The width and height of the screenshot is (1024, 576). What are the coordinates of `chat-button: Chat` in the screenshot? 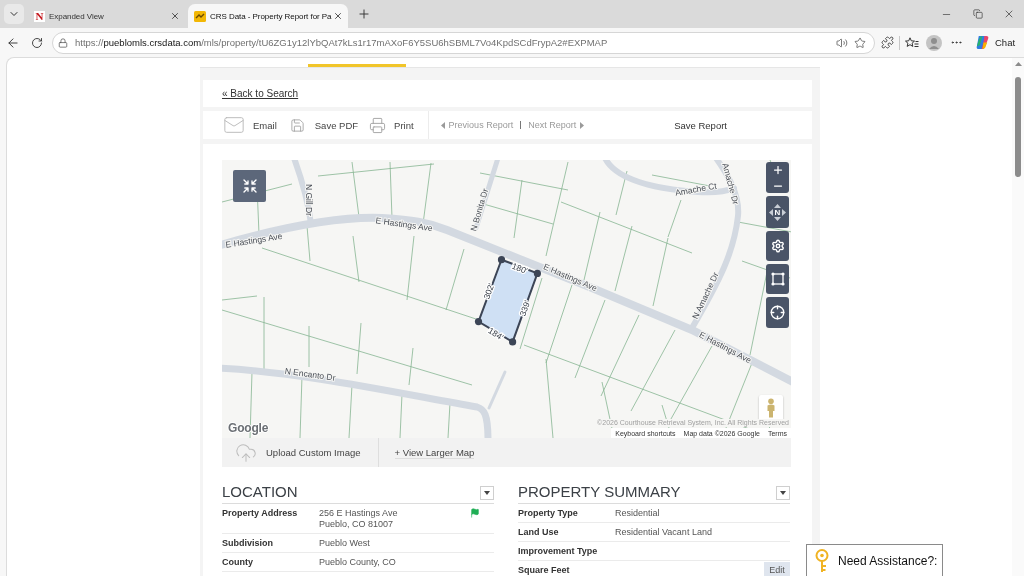 It's located at (995, 42).